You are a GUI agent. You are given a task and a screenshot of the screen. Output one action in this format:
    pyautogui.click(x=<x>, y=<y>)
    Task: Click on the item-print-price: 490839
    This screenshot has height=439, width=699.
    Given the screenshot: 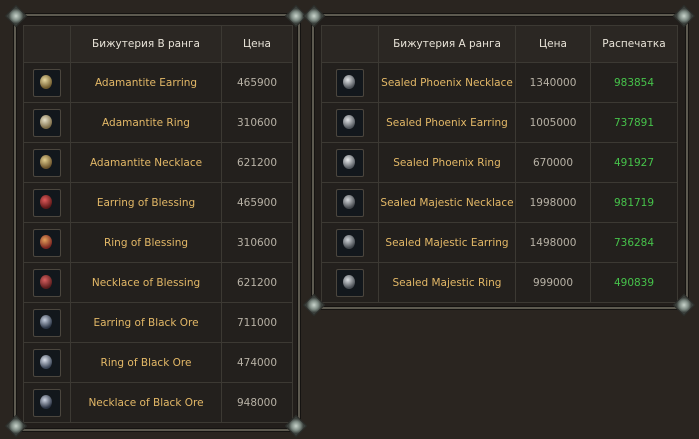 What is the action you would take?
    pyautogui.click(x=634, y=282)
    